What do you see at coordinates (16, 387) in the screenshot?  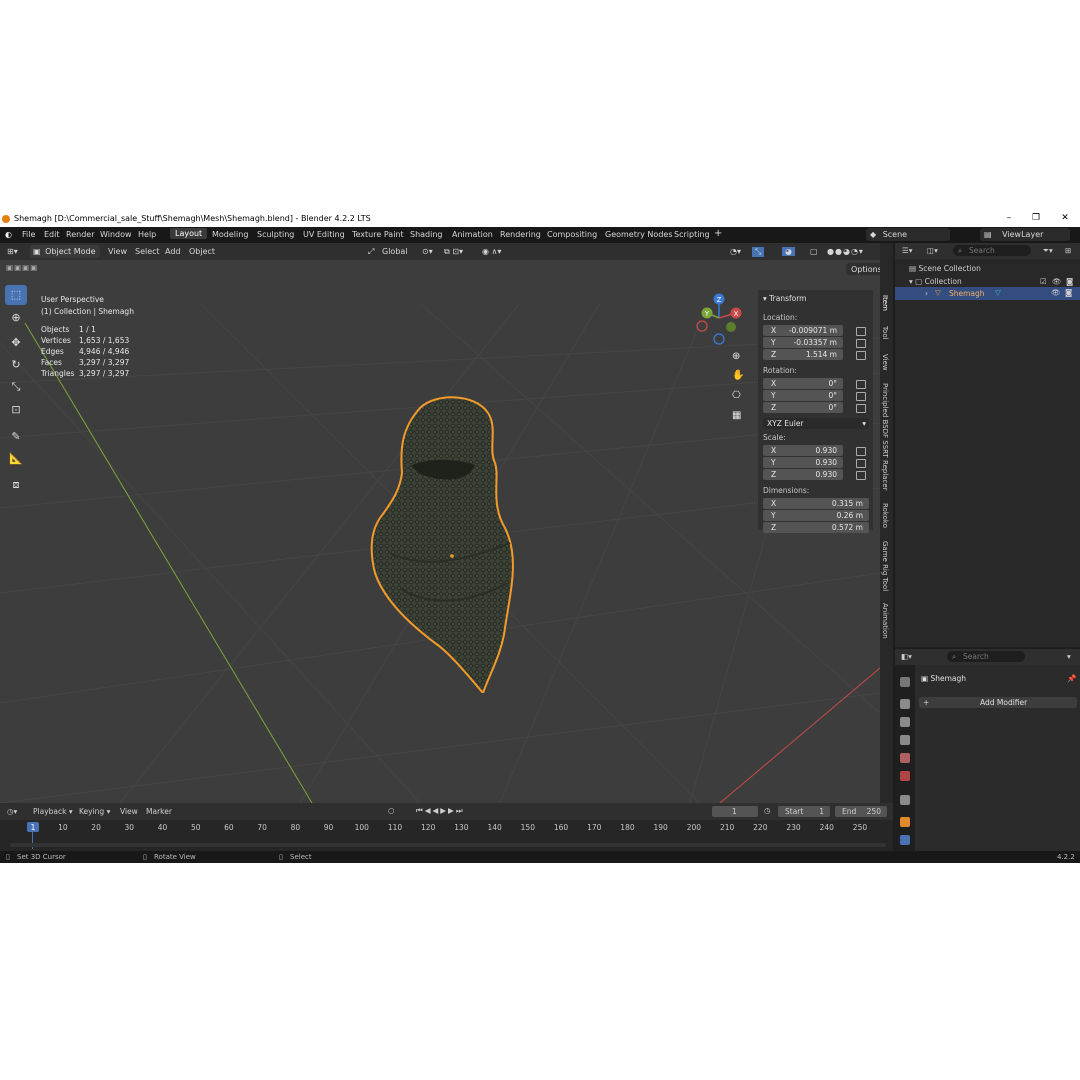 I see `scale-tool: ⤡` at bounding box center [16, 387].